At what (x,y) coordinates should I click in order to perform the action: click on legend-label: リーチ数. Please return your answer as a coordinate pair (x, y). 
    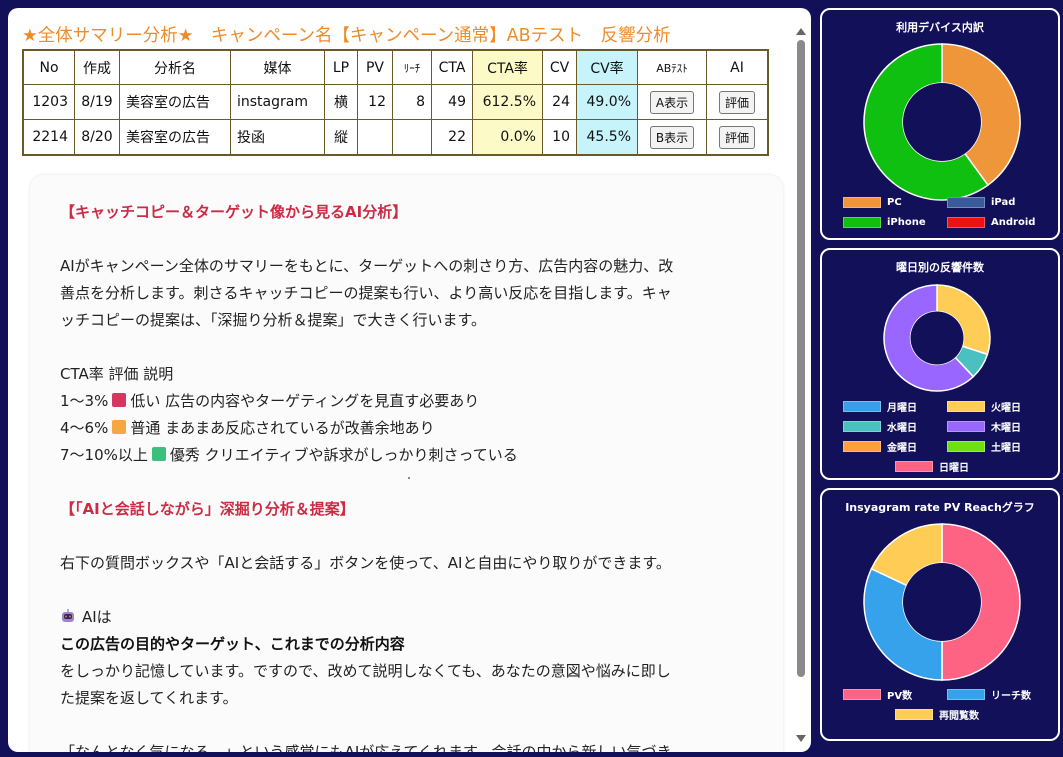
    Looking at the image, I should click on (1011, 696).